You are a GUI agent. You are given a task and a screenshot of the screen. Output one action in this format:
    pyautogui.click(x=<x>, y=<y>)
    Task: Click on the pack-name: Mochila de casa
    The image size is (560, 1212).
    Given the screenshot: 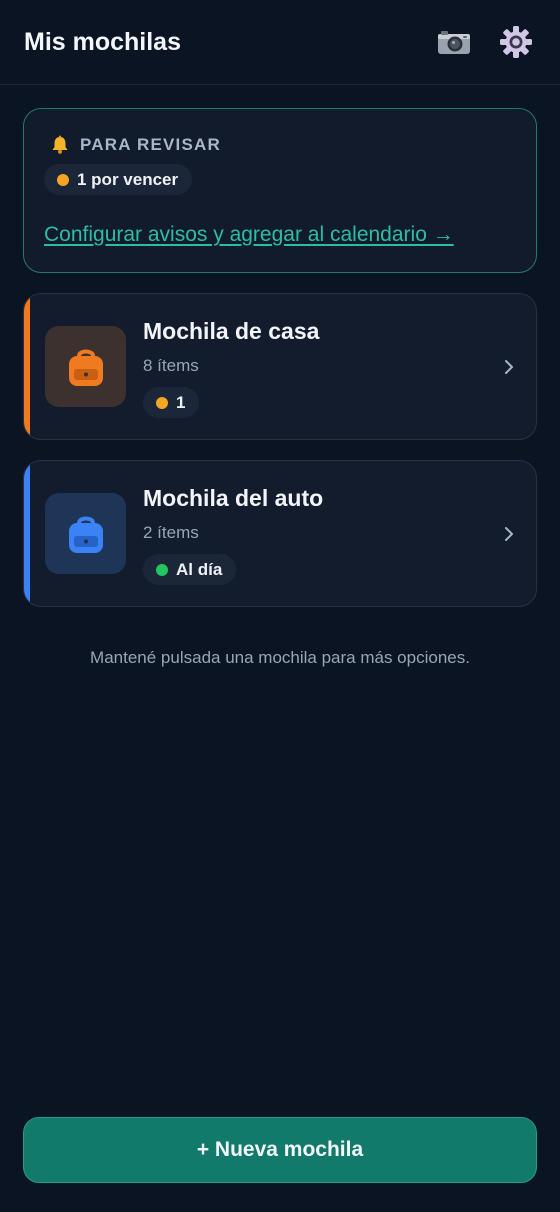 What is the action you would take?
    pyautogui.click(x=231, y=331)
    